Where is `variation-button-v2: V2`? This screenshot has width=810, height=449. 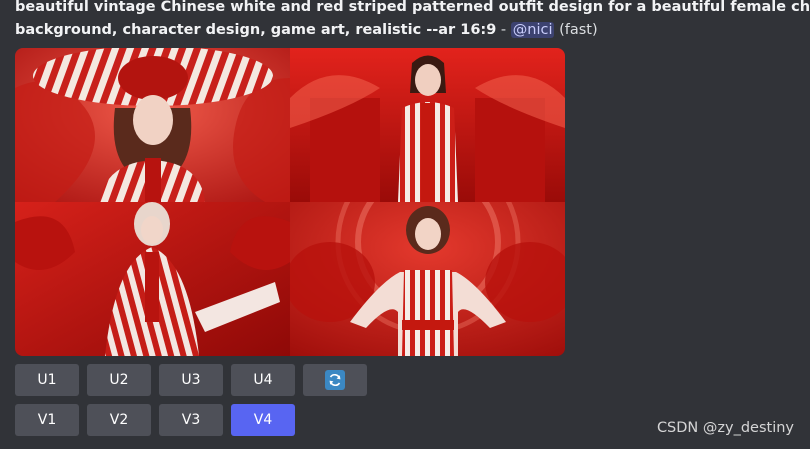 variation-button-v2: V2 is located at coordinates (119, 420).